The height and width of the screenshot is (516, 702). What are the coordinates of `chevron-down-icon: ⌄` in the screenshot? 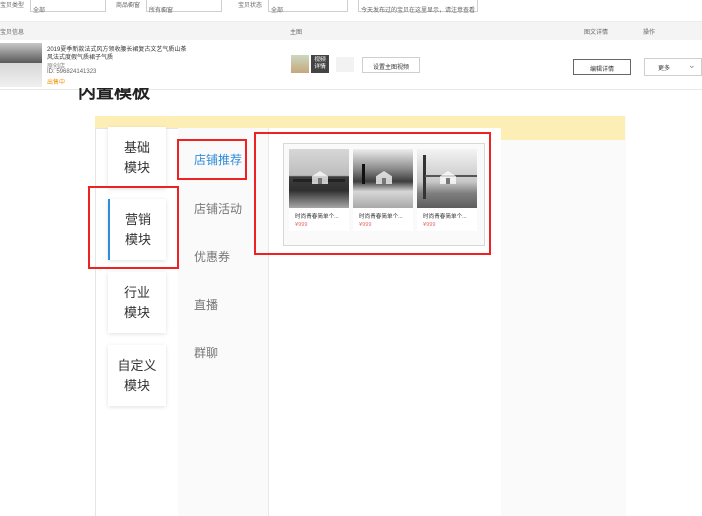 It's located at (692, 65).